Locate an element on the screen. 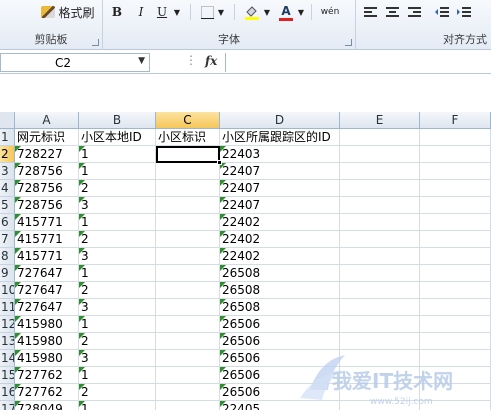 The height and width of the screenshot is (410, 491). select-all-button is located at coordinates (7, 120).